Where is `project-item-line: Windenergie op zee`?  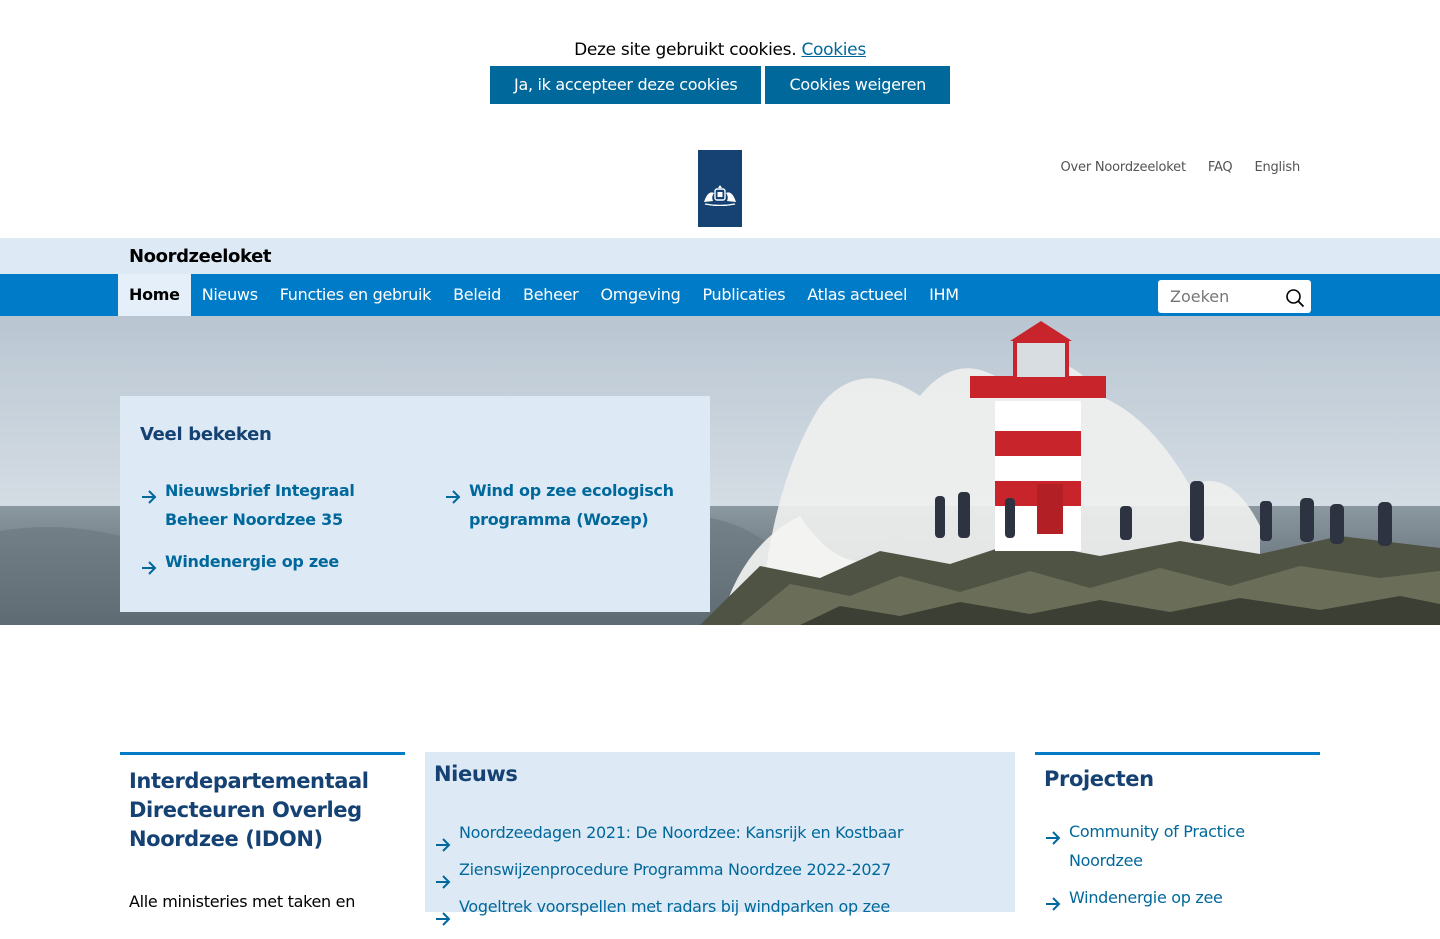
project-item-line: Windenergie op zee is located at coordinates (1146, 897).